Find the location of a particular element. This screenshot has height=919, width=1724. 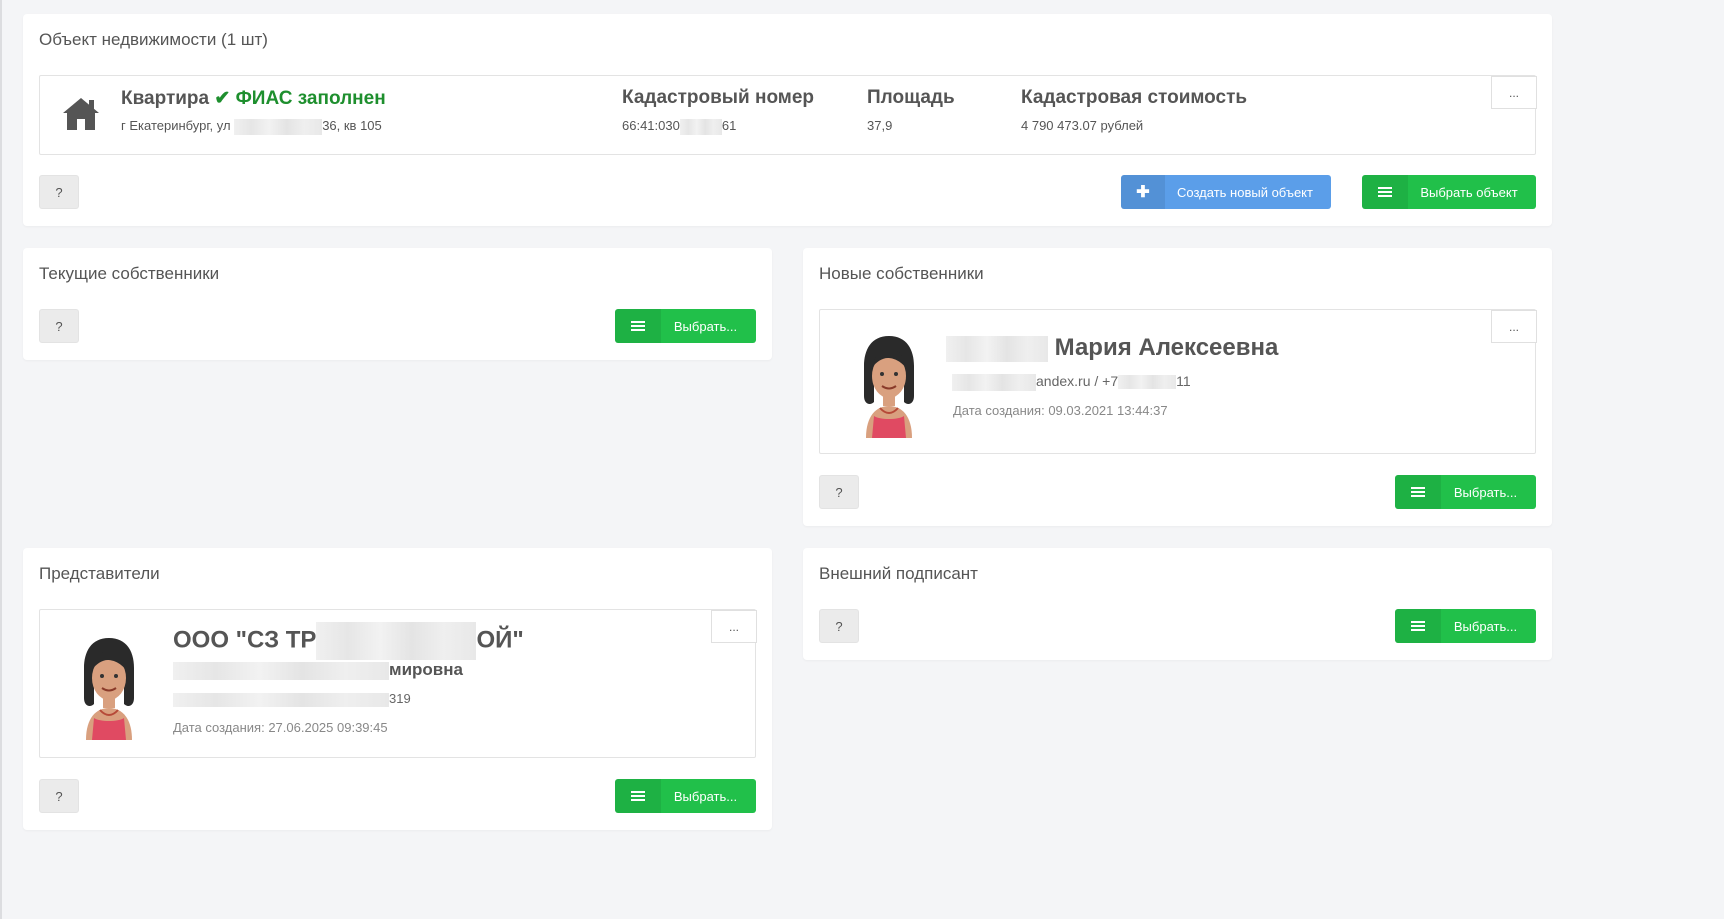

property-type: Квартира is located at coordinates (165, 98).